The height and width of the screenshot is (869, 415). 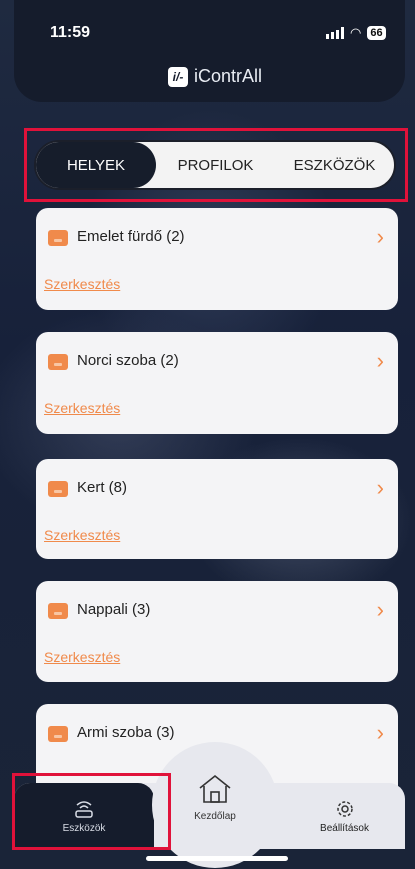 I want to click on wifi-icon: ◠, so click(x=356, y=32).